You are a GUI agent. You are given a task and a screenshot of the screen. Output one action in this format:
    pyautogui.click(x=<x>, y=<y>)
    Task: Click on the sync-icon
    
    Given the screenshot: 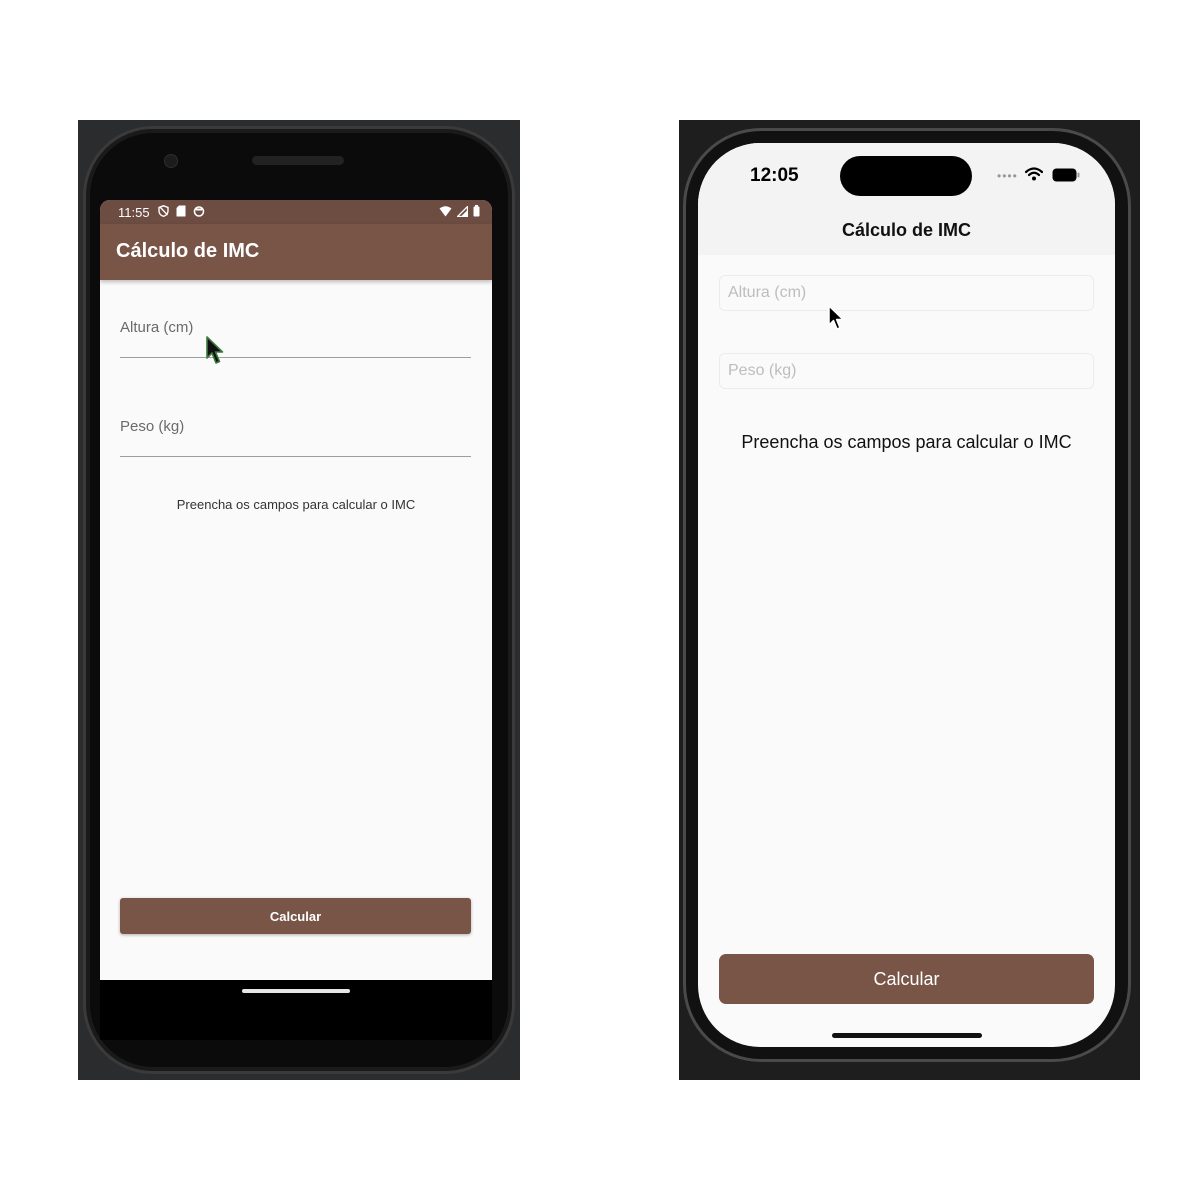 What is the action you would take?
    pyautogui.click(x=199, y=212)
    